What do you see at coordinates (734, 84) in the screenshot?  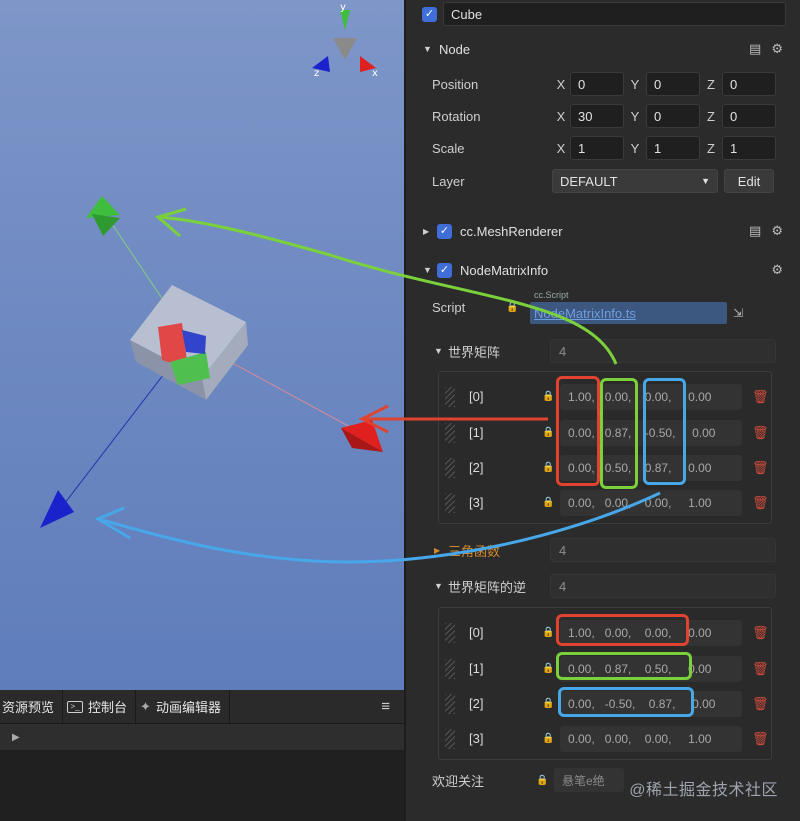 I see `position-z-value: 0` at bounding box center [734, 84].